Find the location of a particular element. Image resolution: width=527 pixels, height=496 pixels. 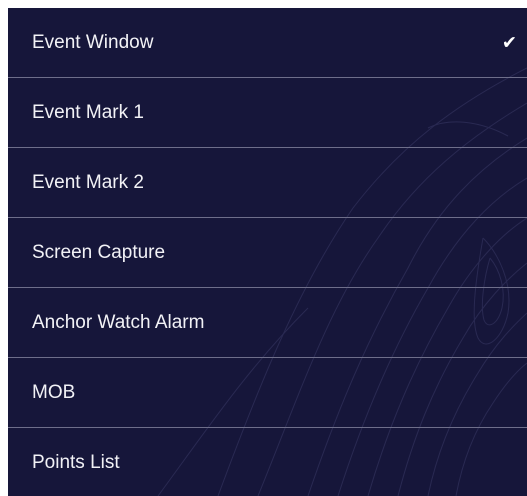

menu-item-screen-capture: Screen Capture is located at coordinates (267, 253).